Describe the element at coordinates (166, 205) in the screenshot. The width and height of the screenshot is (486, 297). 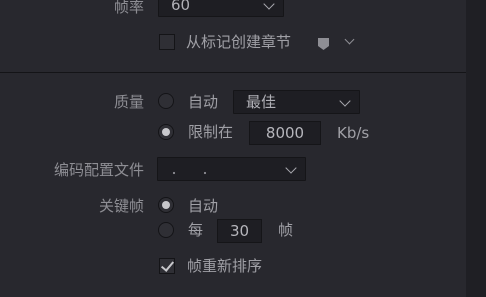
I see `keyframes-auto-radio` at that location.